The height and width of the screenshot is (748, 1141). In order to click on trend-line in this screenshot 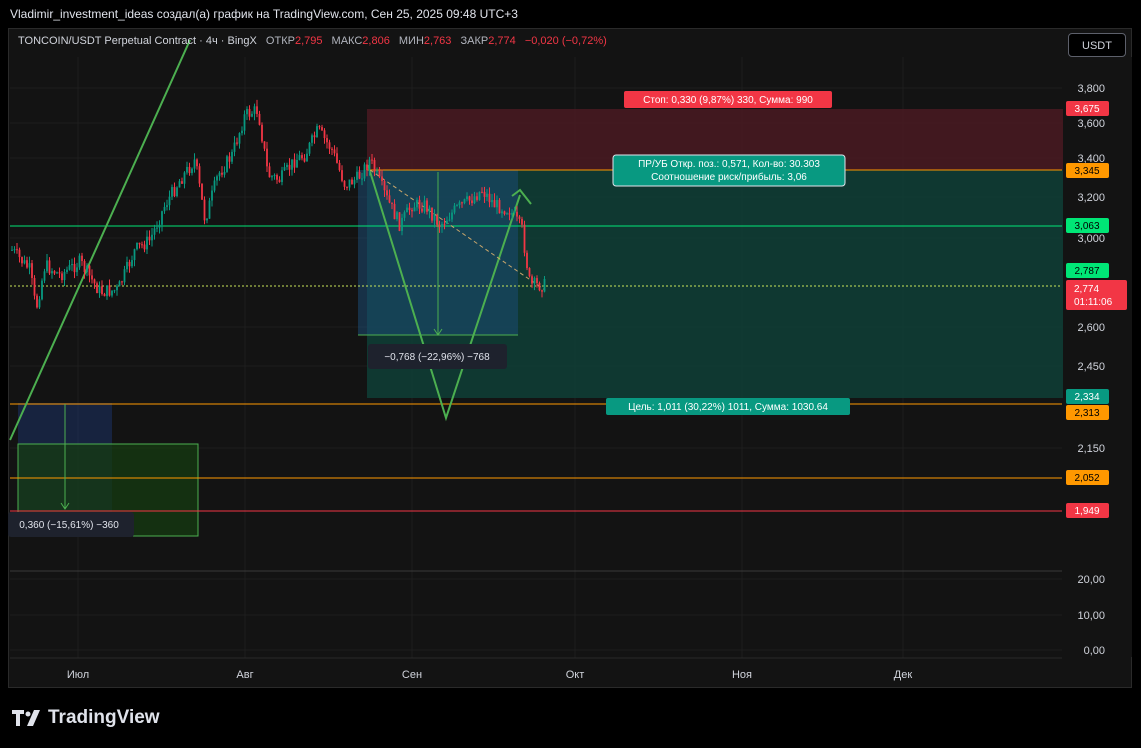, I will do `click(100, 240)`.